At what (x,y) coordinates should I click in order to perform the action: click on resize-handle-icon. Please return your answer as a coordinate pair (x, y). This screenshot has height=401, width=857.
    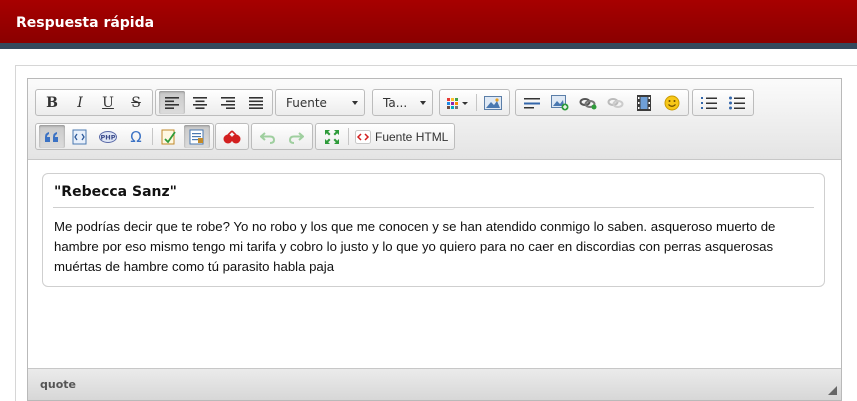
    Looking at the image, I should click on (832, 390).